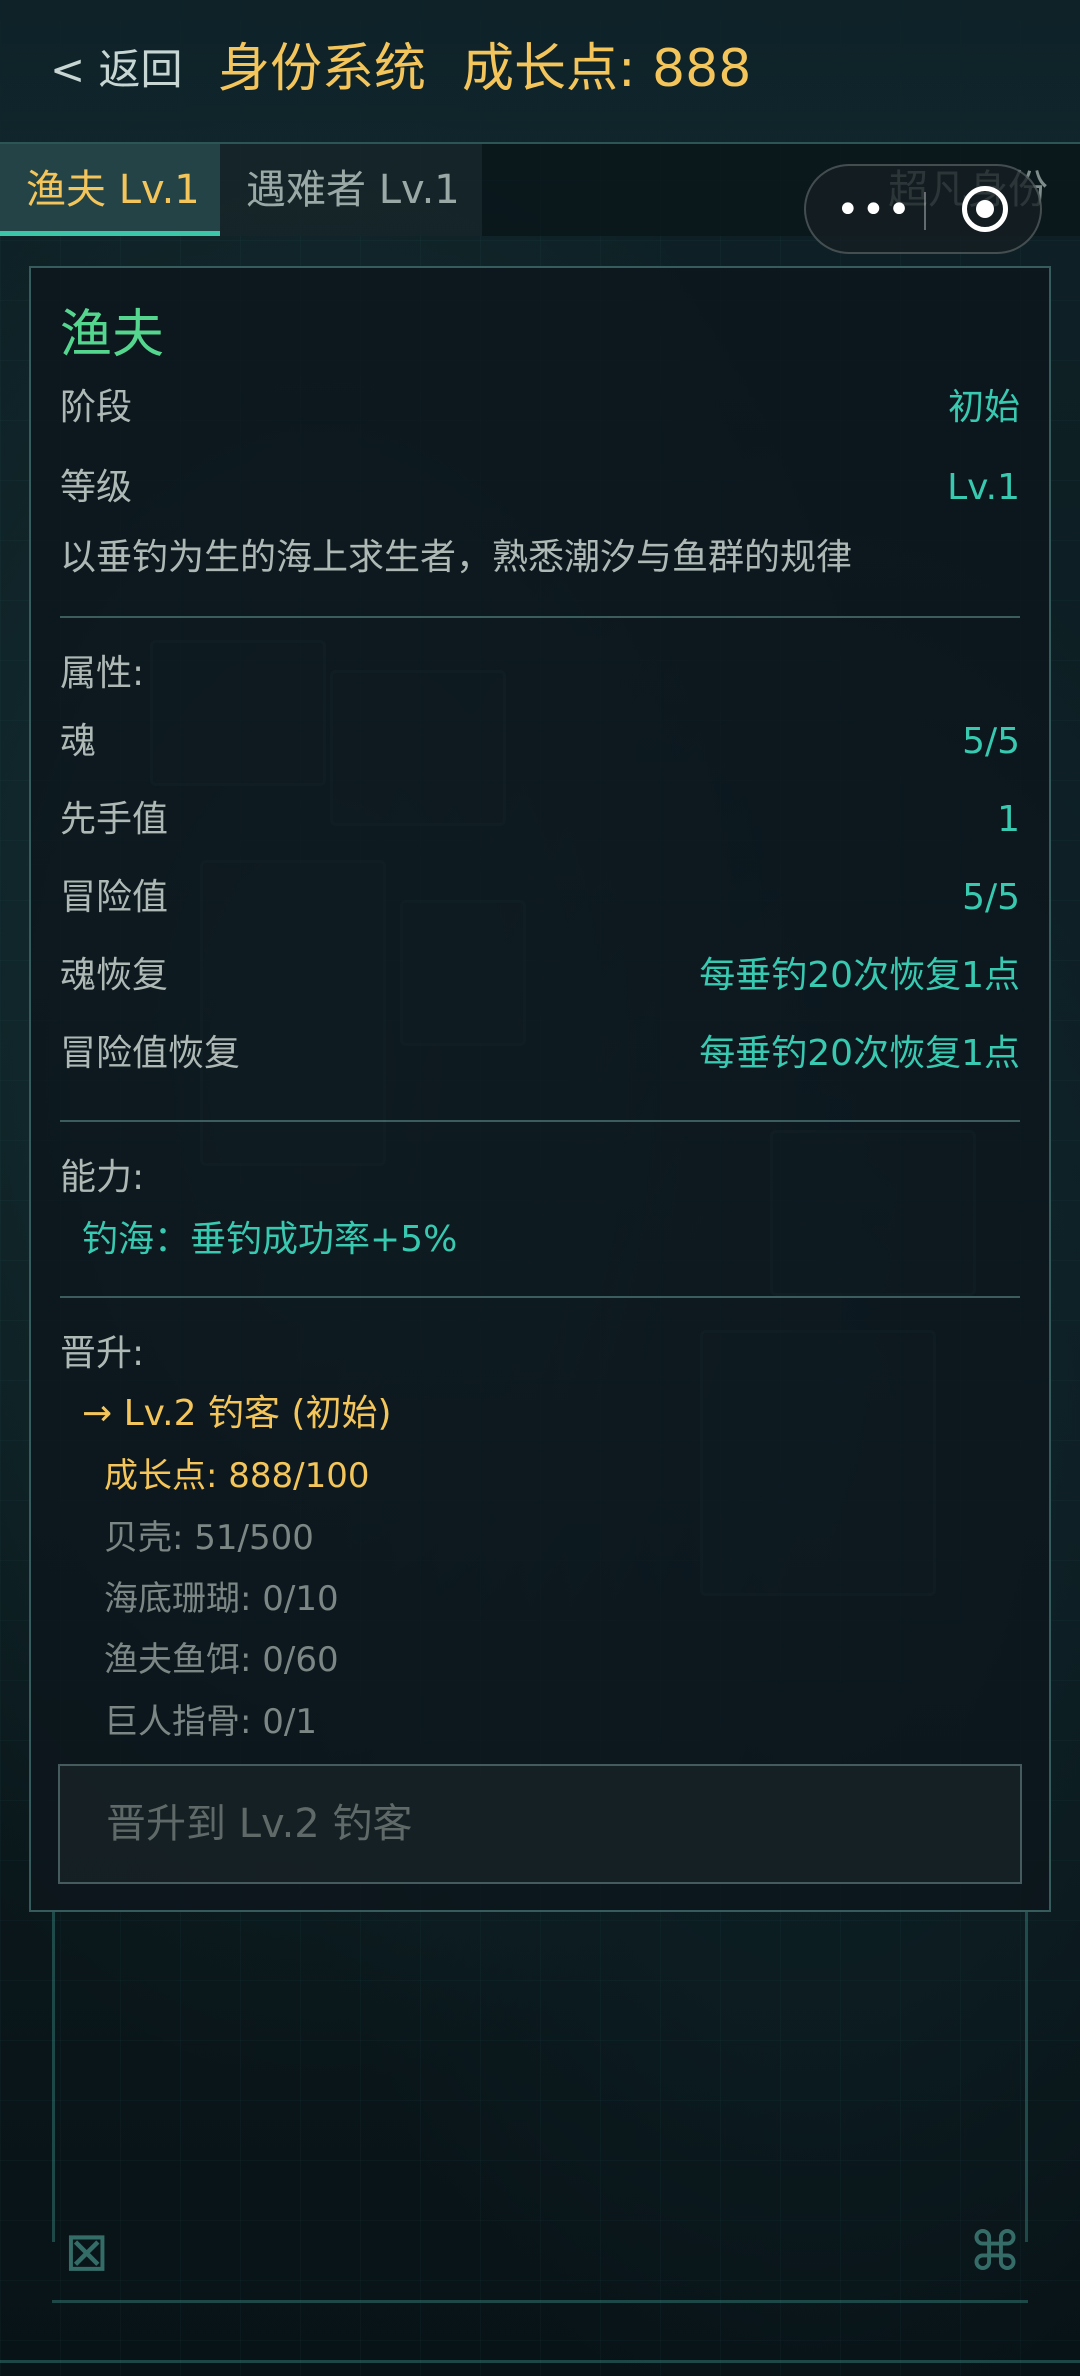 This screenshot has width=1080, height=2376. Describe the element at coordinates (540, 898) in the screenshot. I see `attribute-row: 冒险值 5/5` at that location.